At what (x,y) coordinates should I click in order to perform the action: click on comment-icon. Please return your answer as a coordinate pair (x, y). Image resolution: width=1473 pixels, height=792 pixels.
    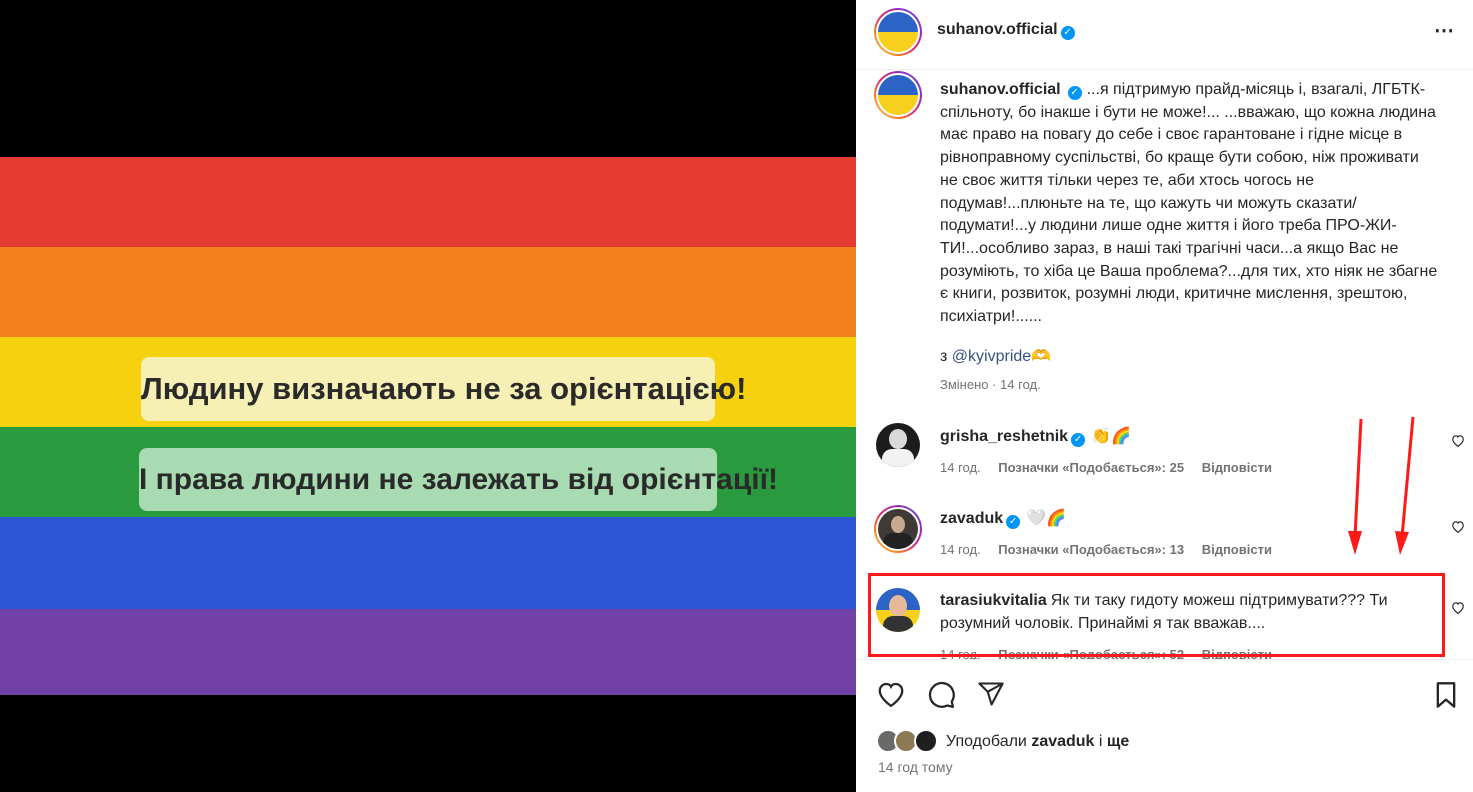
    Looking at the image, I should click on (941, 697).